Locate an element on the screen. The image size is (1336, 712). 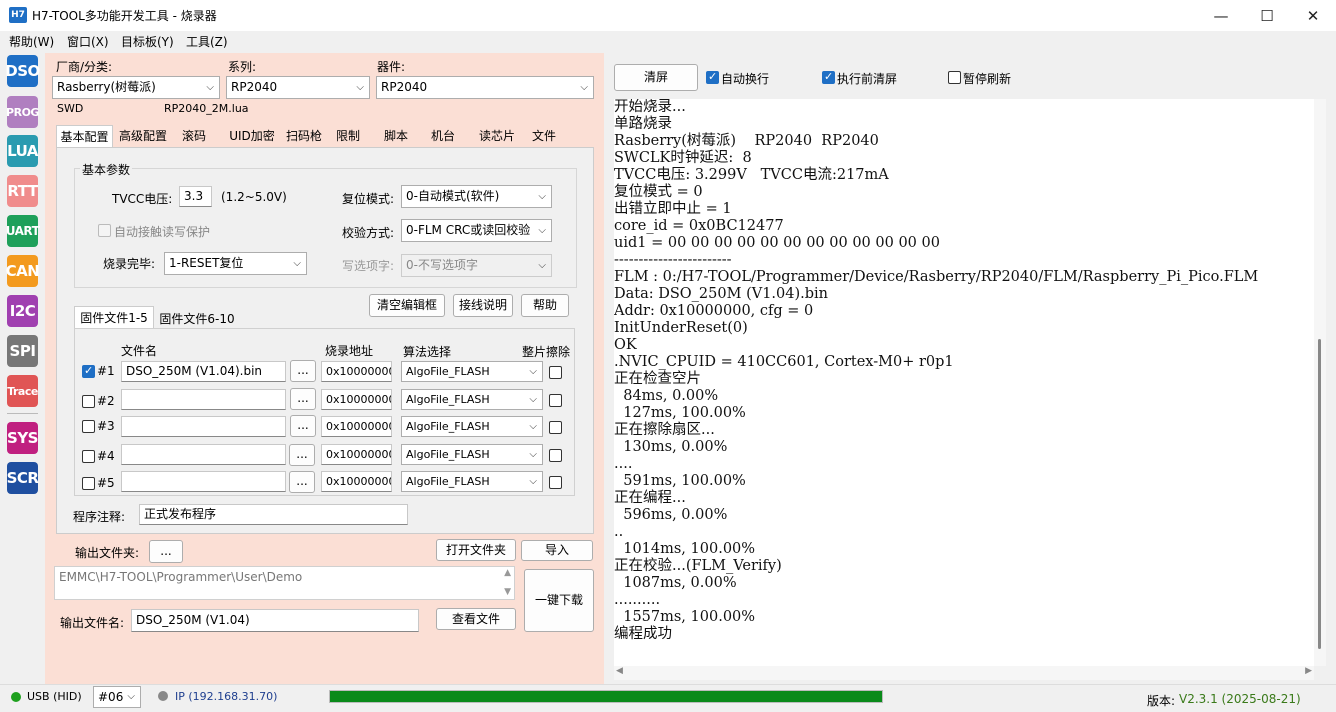
tab-script: 脚本 is located at coordinates (396, 136).